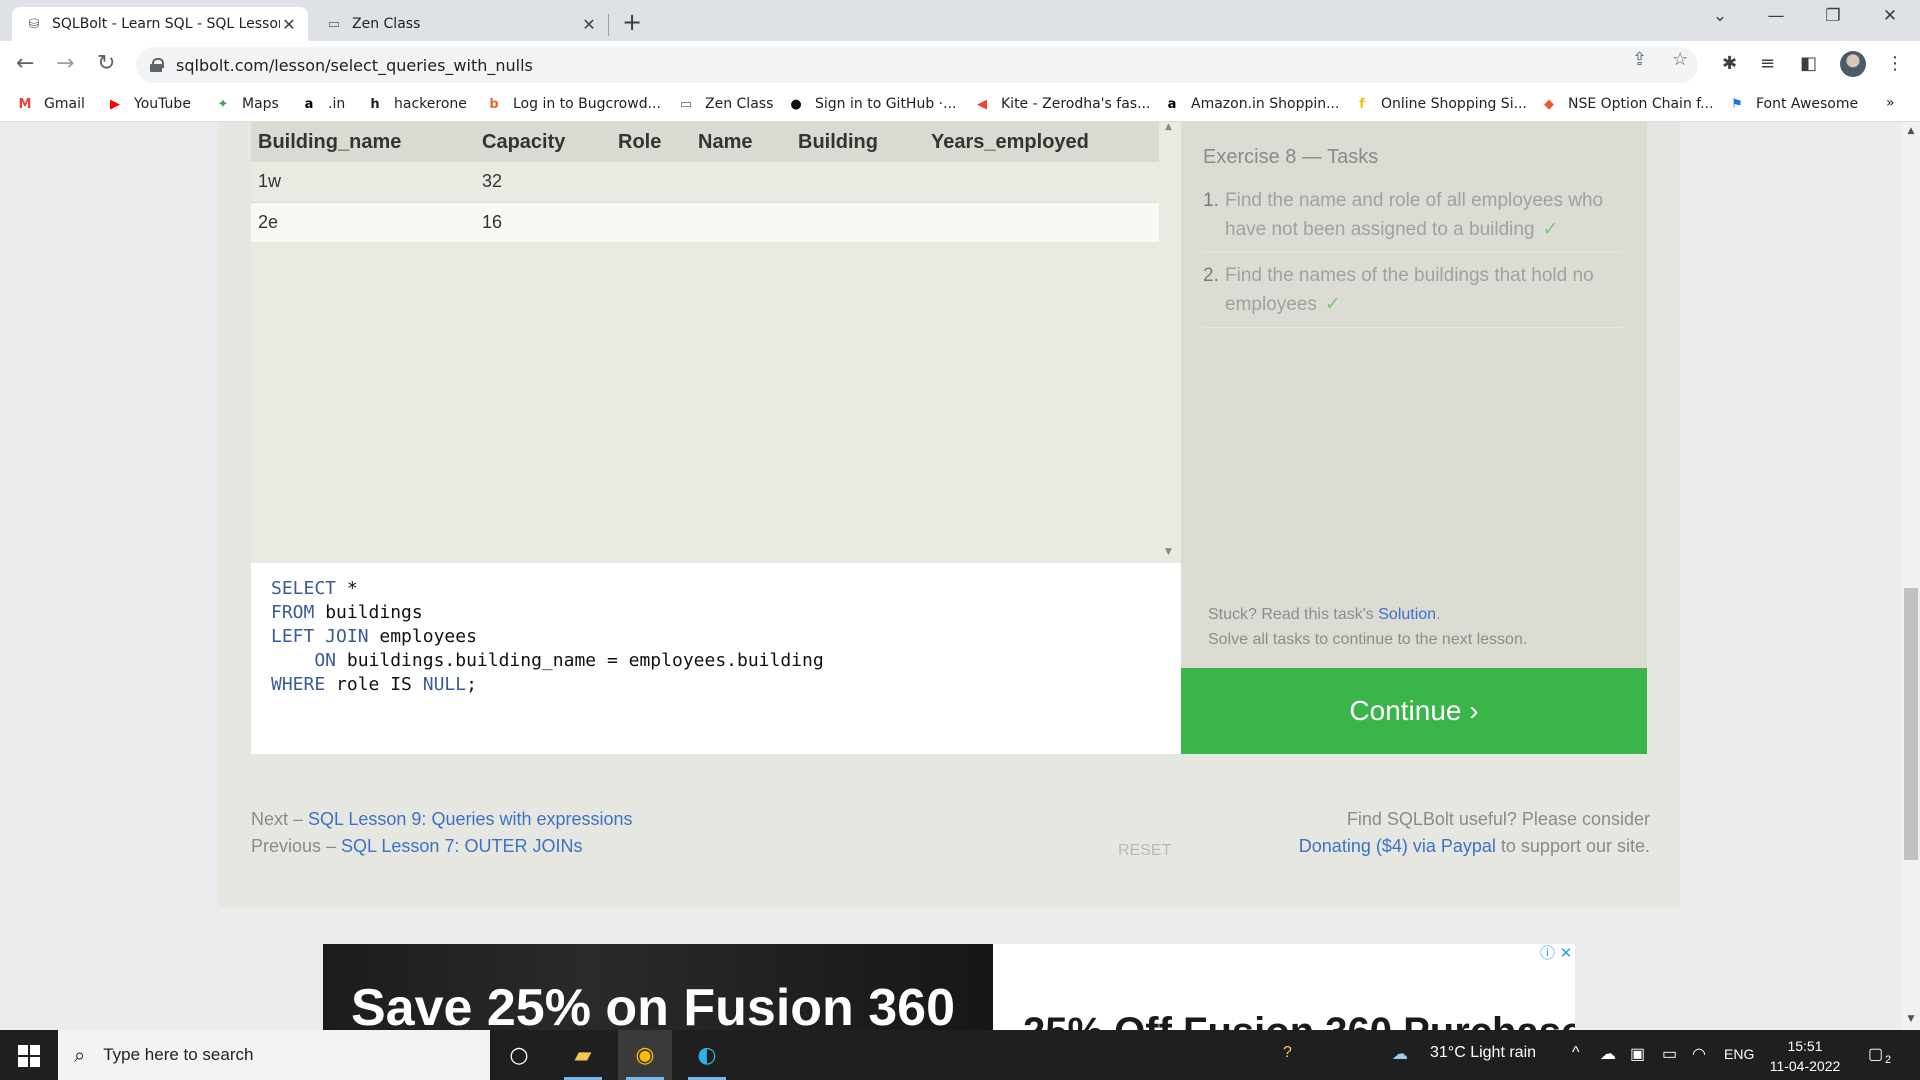 This screenshot has height=1080, width=1920. I want to click on file-explorer-icon: ▰, so click(583, 1055).